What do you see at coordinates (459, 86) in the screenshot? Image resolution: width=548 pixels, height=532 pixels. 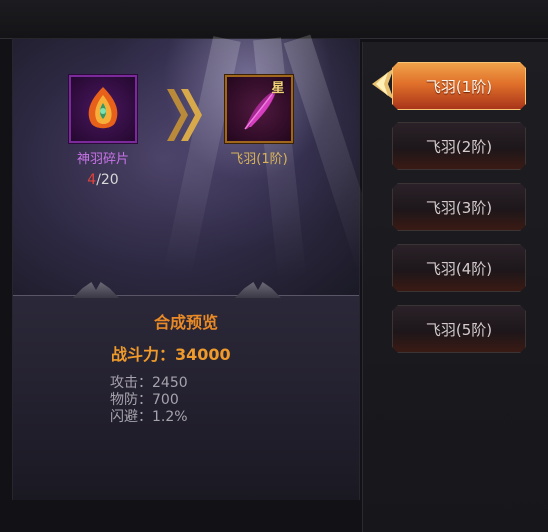 I see `tab-tier-1: 飞羽(1阶)` at bounding box center [459, 86].